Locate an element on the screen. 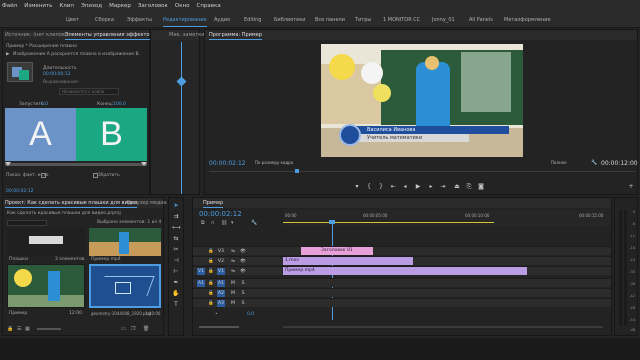 The image size is (640, 360). lock-icon: 🔒 is located at coordinates (10, 329).